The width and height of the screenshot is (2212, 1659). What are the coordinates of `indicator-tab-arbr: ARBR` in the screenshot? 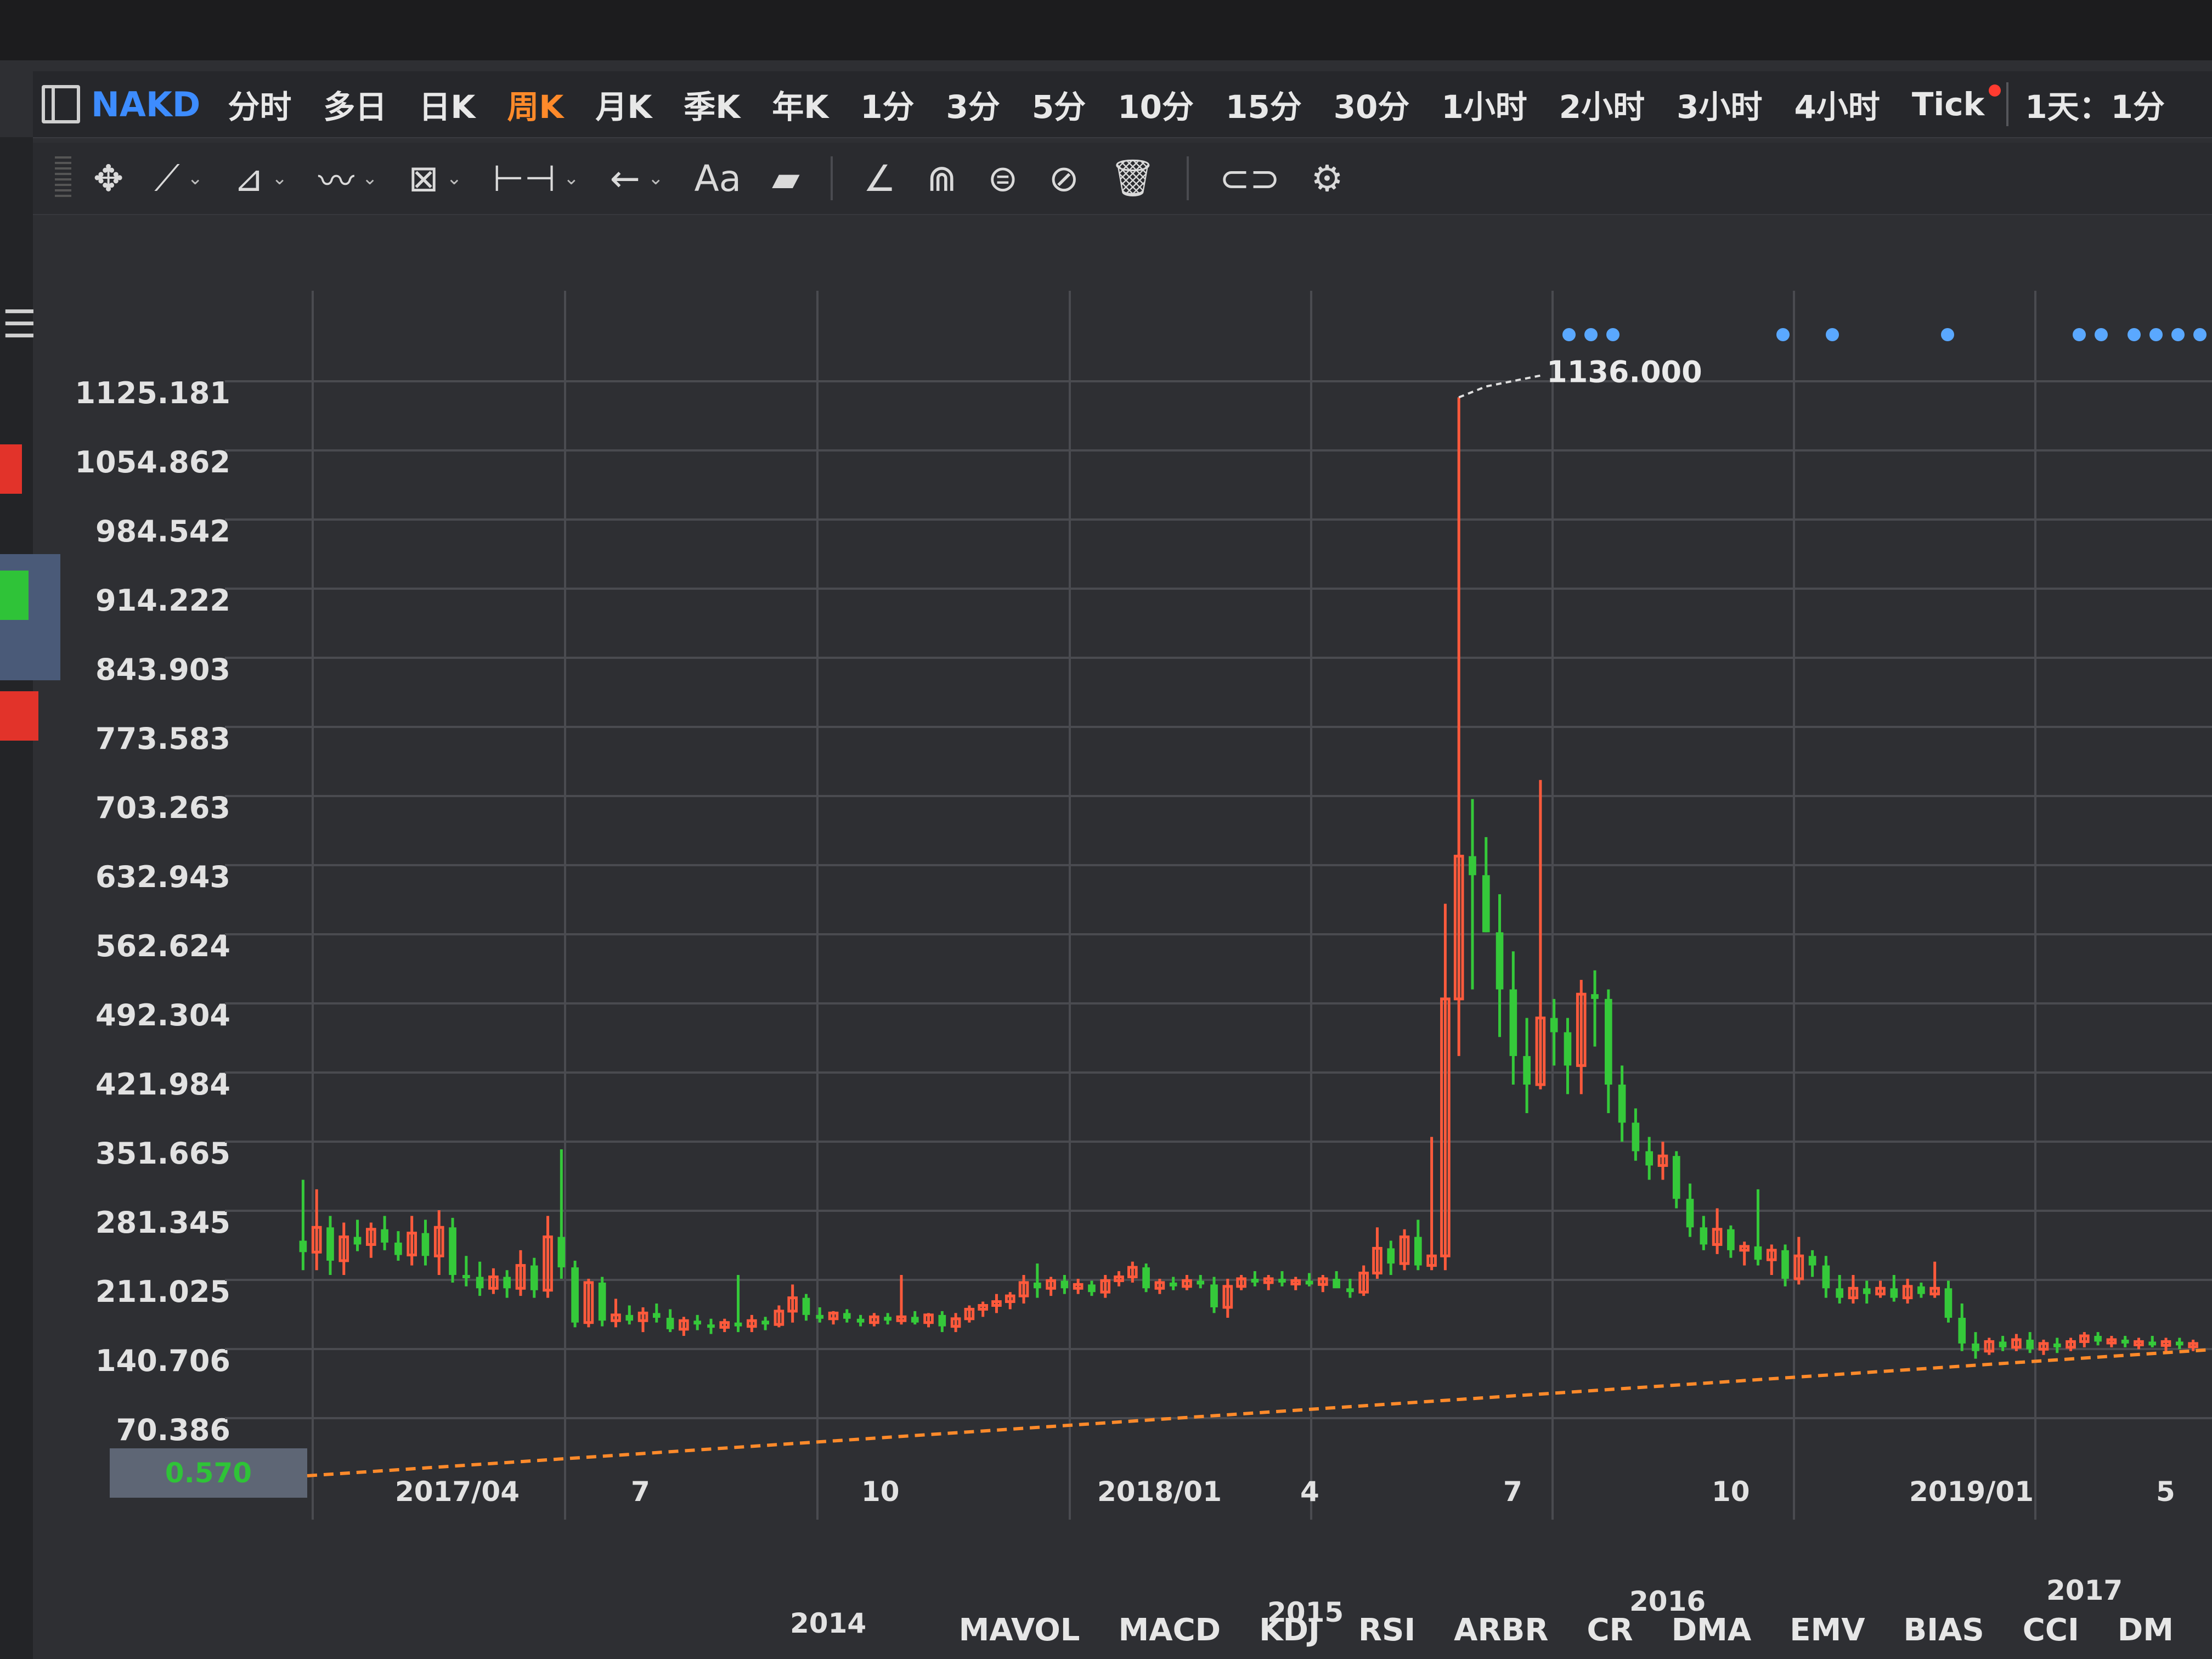 It's located at (1501, 1630).